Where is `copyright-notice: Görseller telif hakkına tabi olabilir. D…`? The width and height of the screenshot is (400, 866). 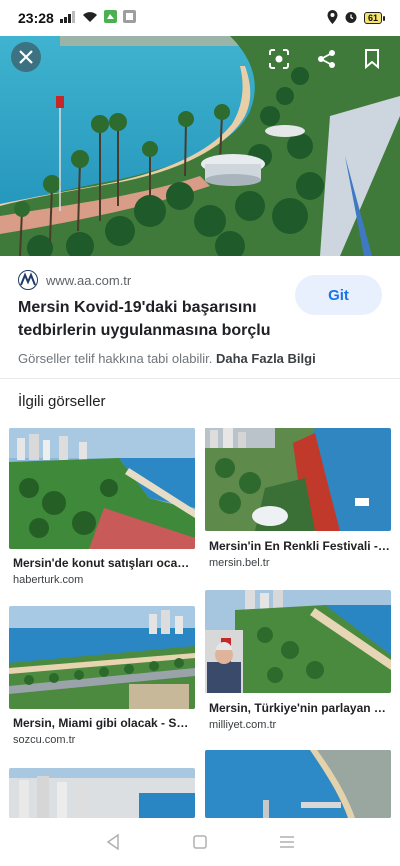
copyright-notice: Görseller telif hakkına tabi olabilir. D… is located at coordinates (167, 358).